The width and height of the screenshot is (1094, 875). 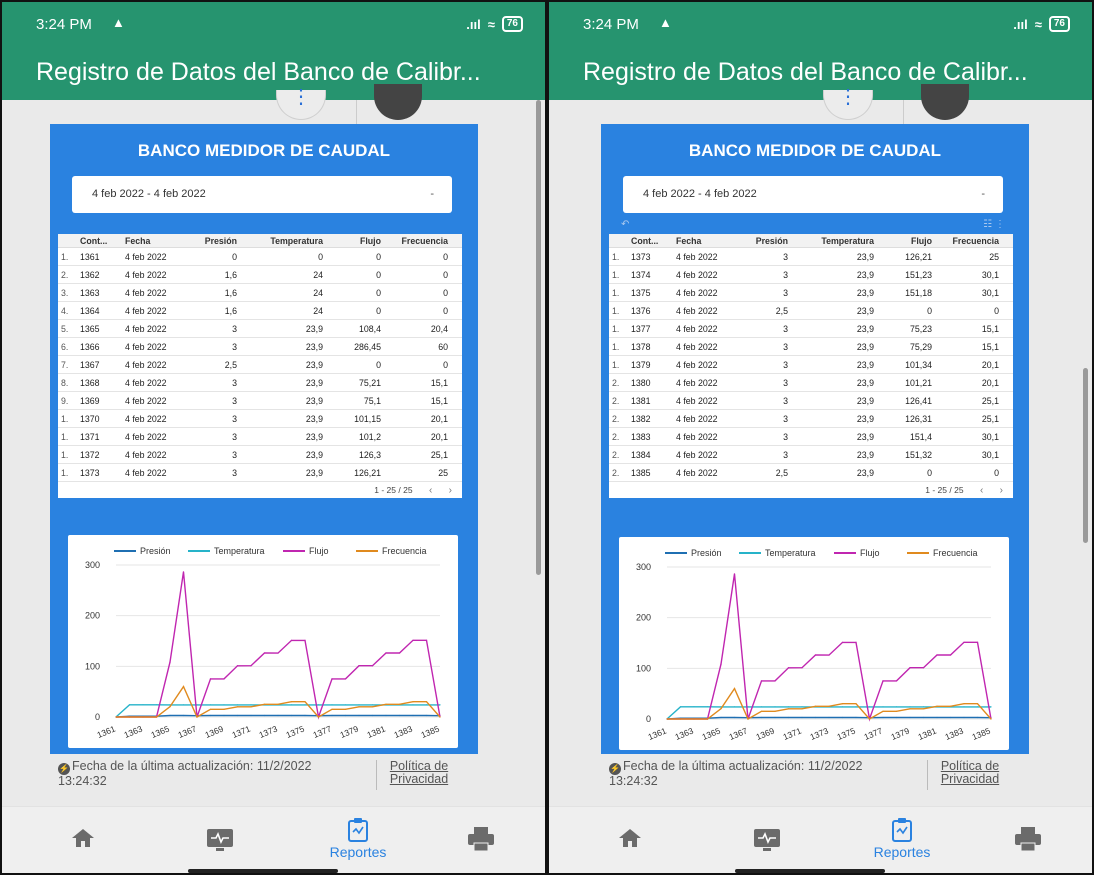 I want to click on battery-icon: 76, so click(x=1059, y=24).